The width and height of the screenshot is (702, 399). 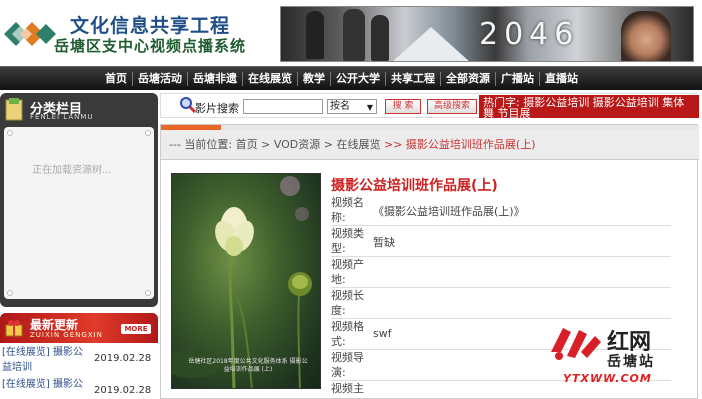 What do you see at coordinates (347, 241) in the screenshot?
I see `detail-label: 视频类型:` at bounding box center [347, 241].